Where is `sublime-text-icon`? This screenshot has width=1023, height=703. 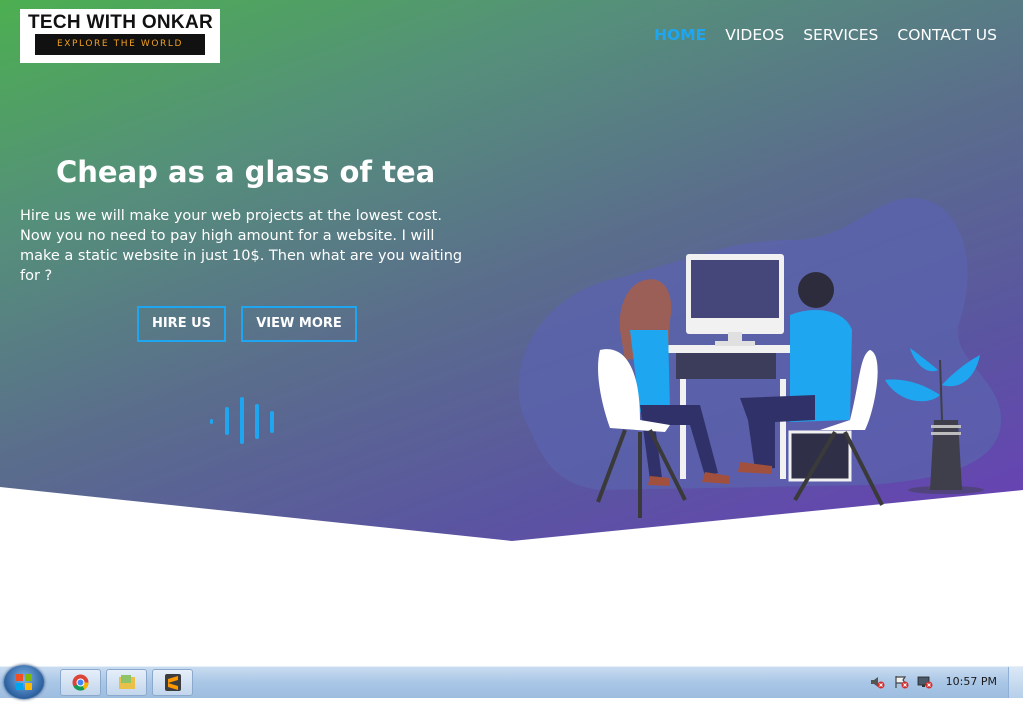
sublime-text-icon is located at coordinates (173, 682).